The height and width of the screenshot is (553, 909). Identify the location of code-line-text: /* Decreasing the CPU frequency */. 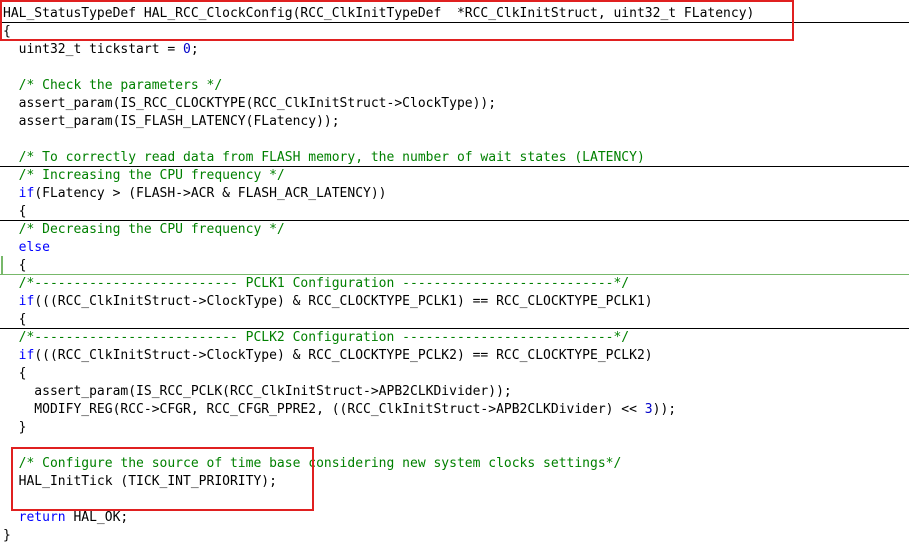
(144, 230).